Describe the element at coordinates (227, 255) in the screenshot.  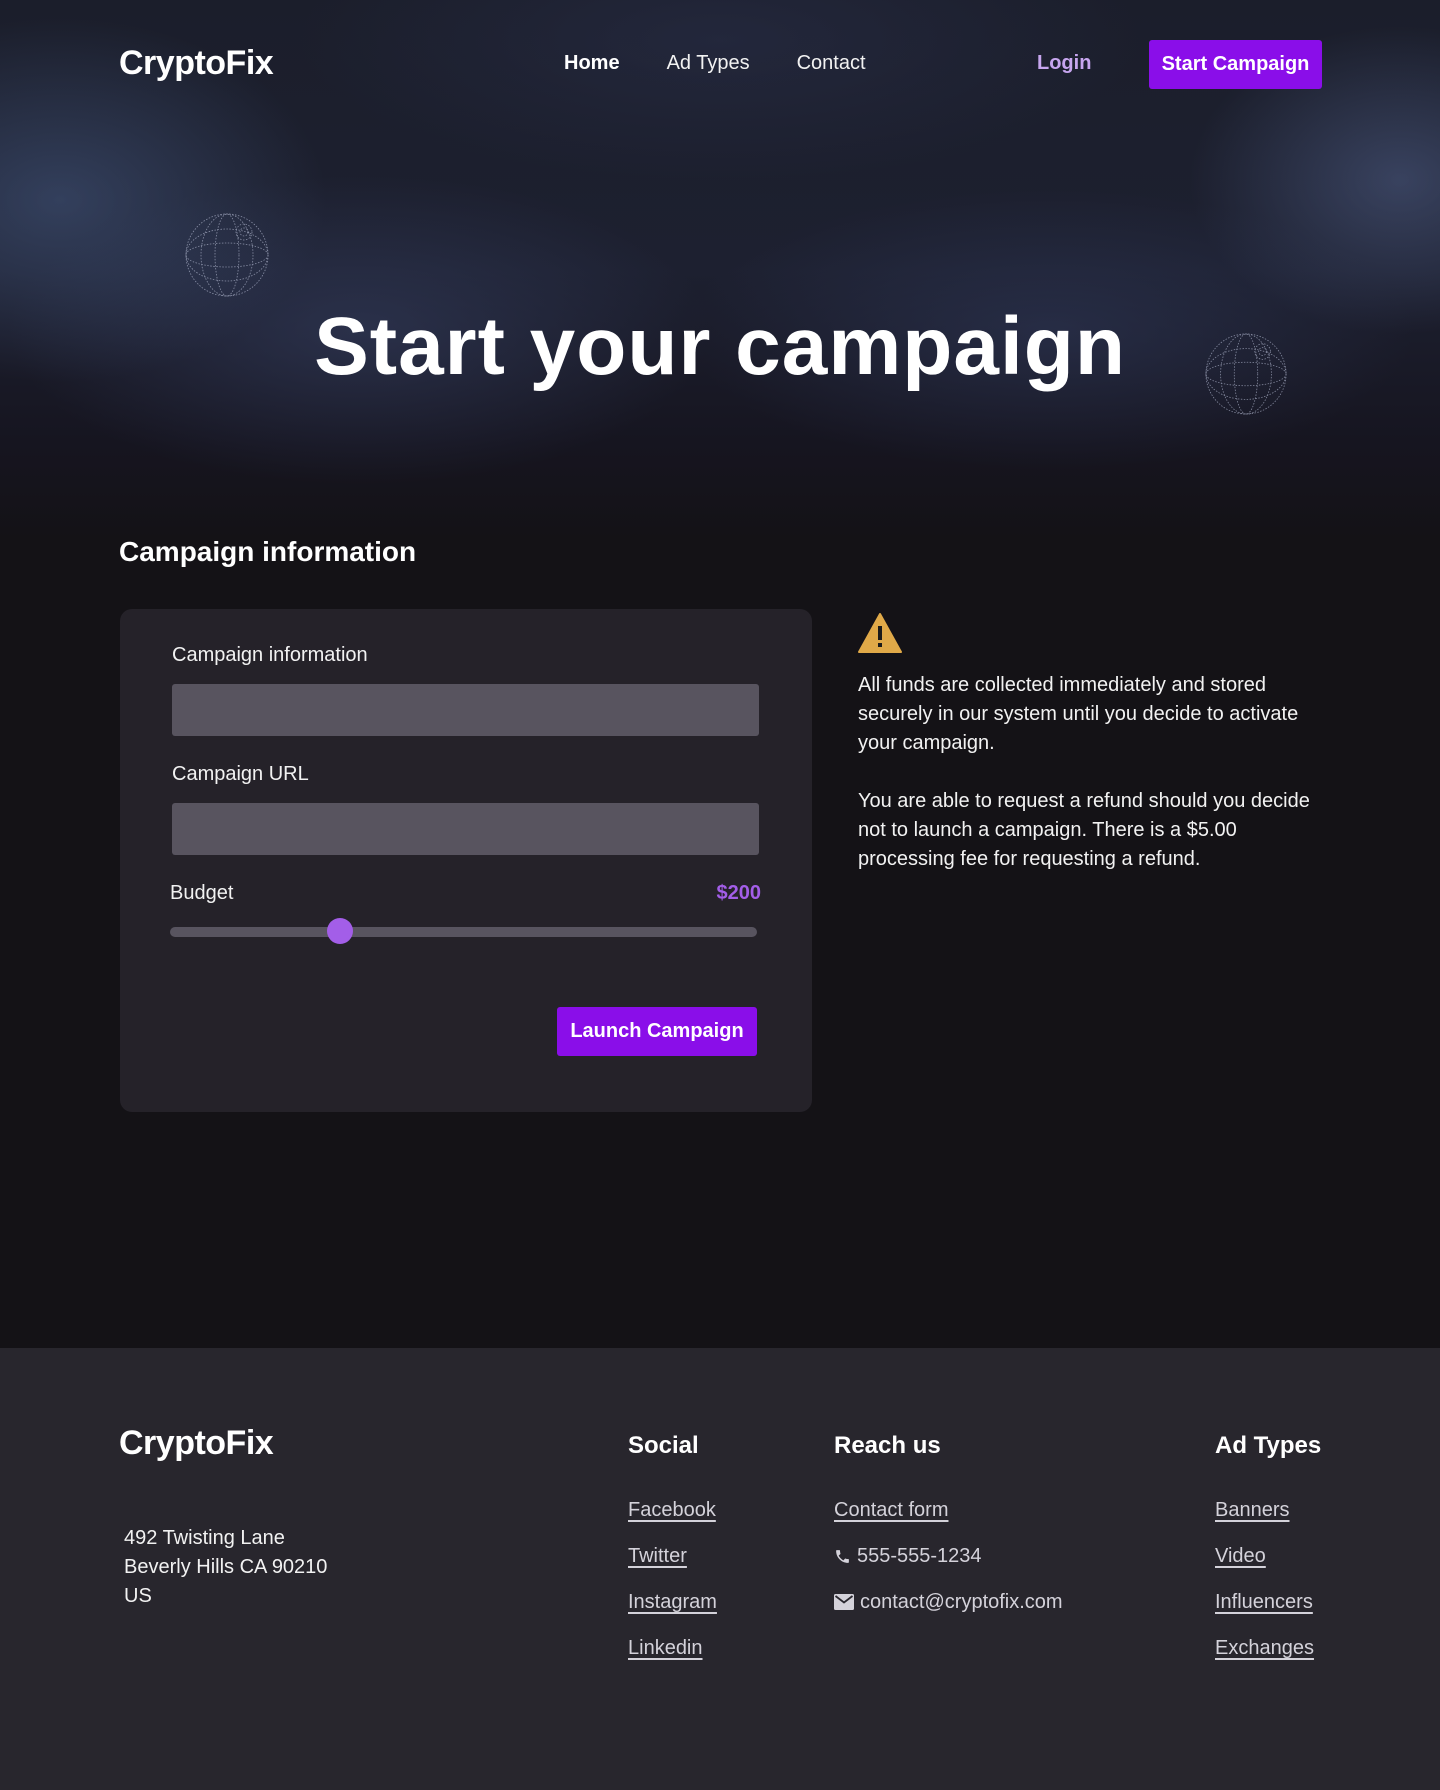
I see `globe-decoration-icon` at that location.